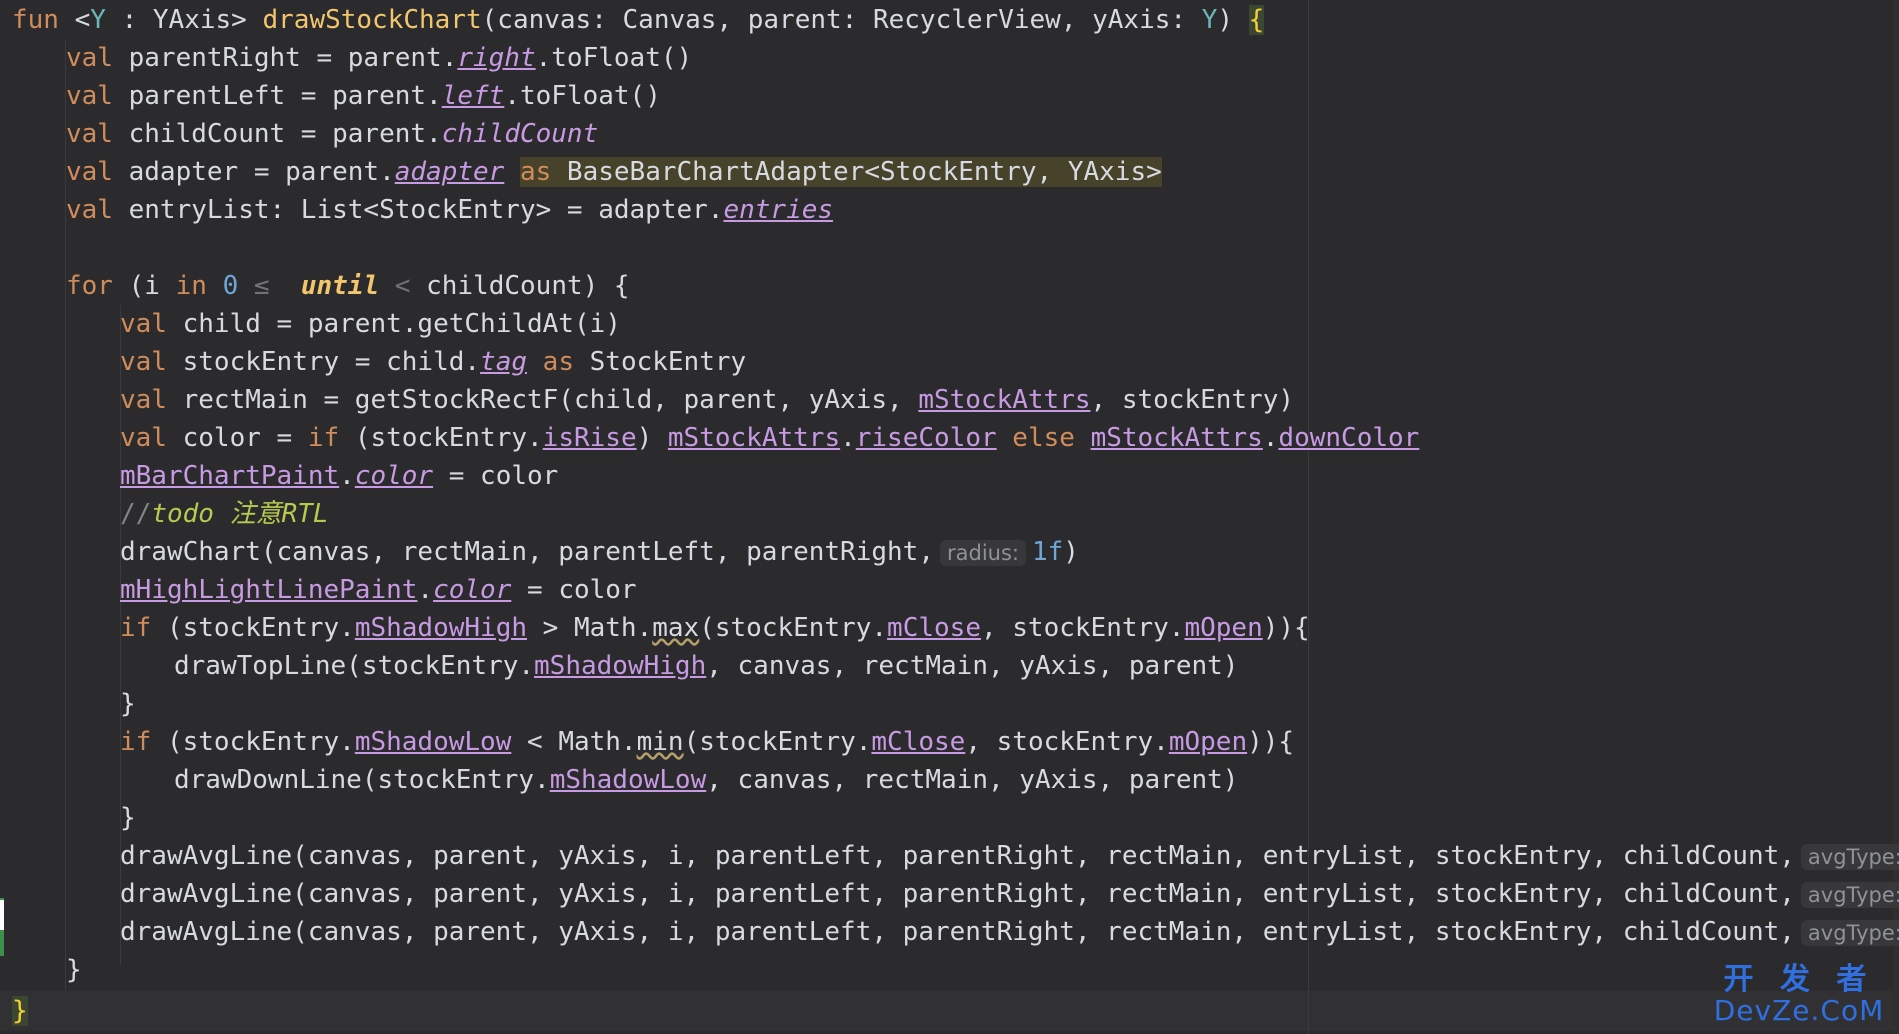  Describe the element at coordinates (230, 476) in the screenshot. I see `field: mBarChartPaint` at that location.